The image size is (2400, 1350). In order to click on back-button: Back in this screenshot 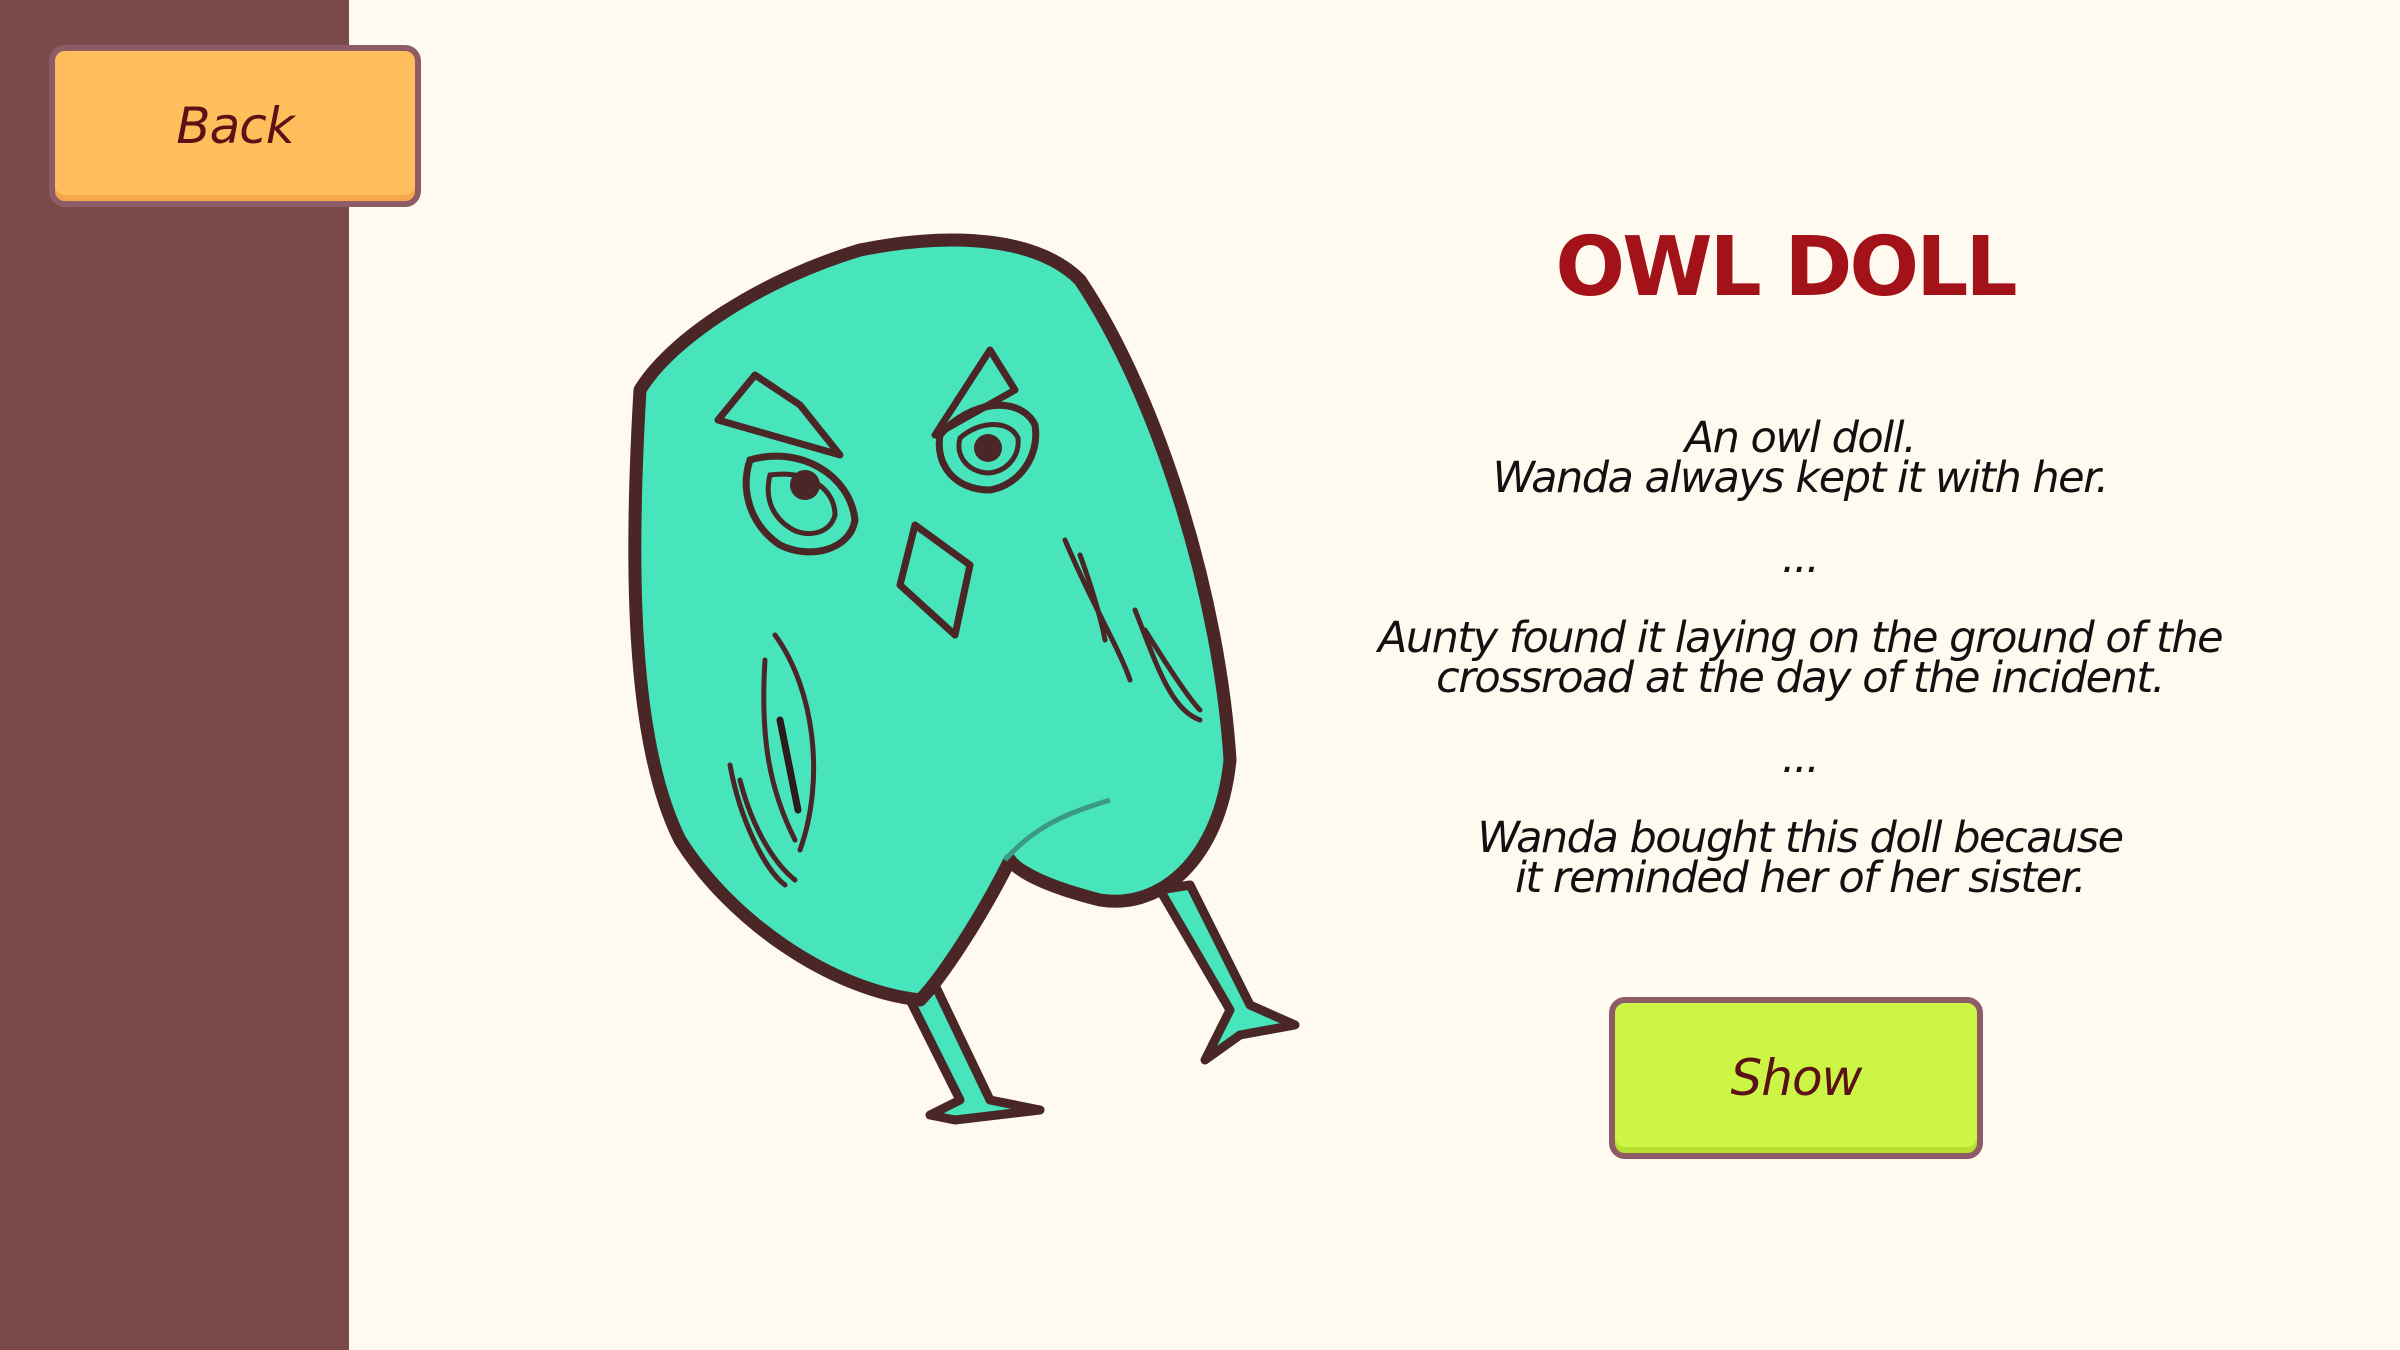, I will do `click(235, 126)`.